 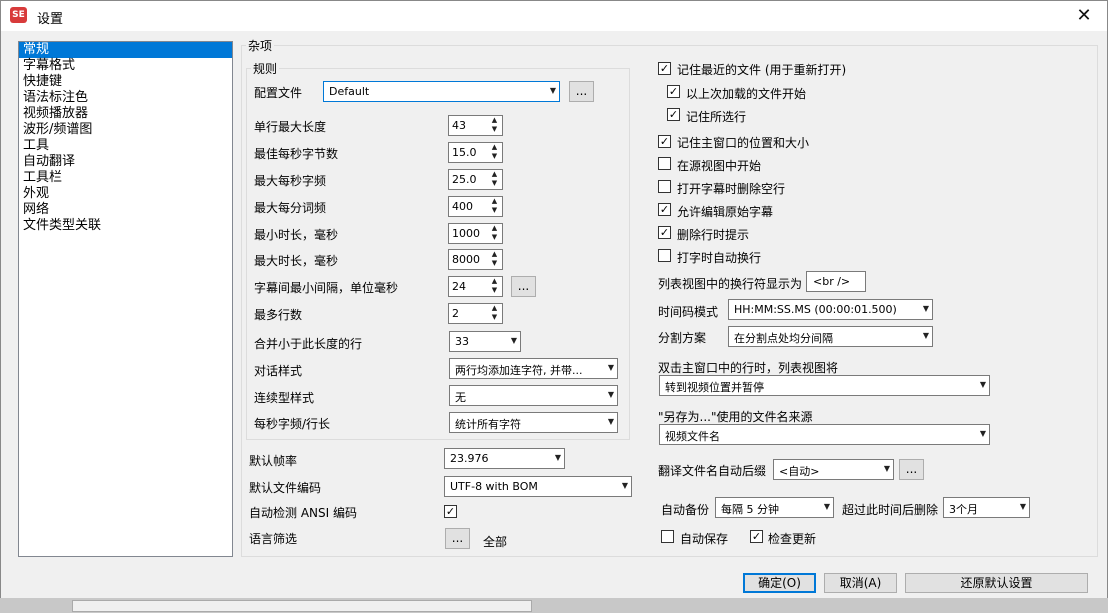 What do you see at coordinates (735, 417) in the screenshot?
I see `saveas-label: "另存为..."使用的文件名来源` at bounding box center [735, 417].